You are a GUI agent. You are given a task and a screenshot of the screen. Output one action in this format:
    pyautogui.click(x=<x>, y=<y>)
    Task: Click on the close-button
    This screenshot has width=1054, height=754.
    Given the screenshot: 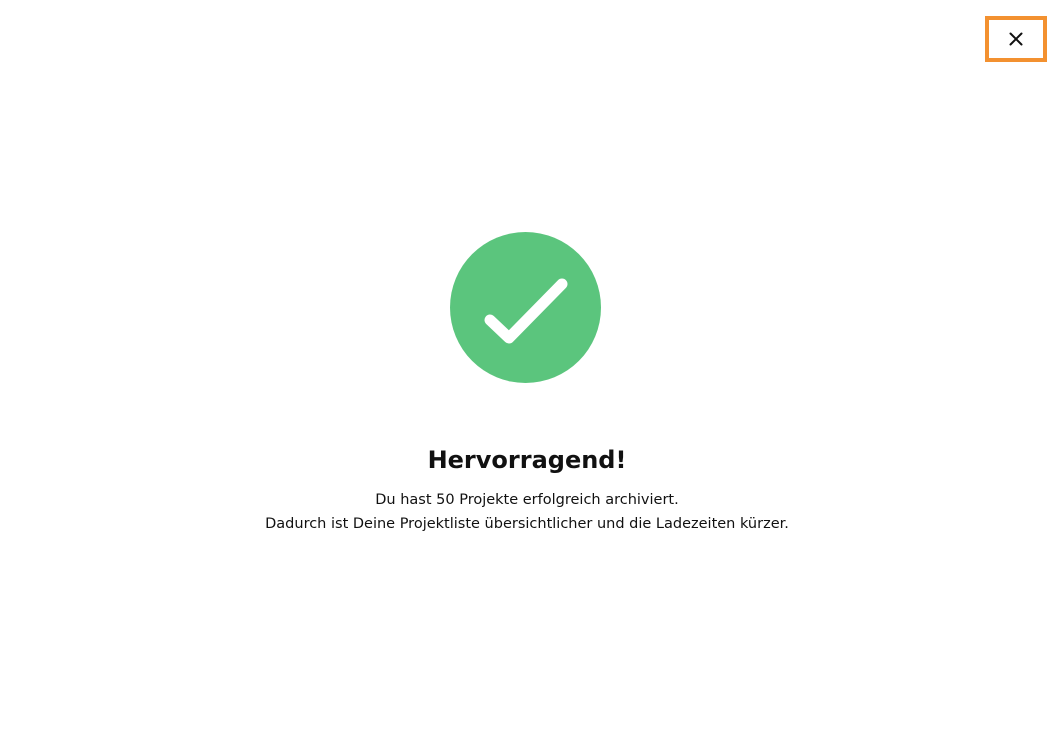 What is the action you would take?
    pyautogui.click(x=1016, y=39)
    